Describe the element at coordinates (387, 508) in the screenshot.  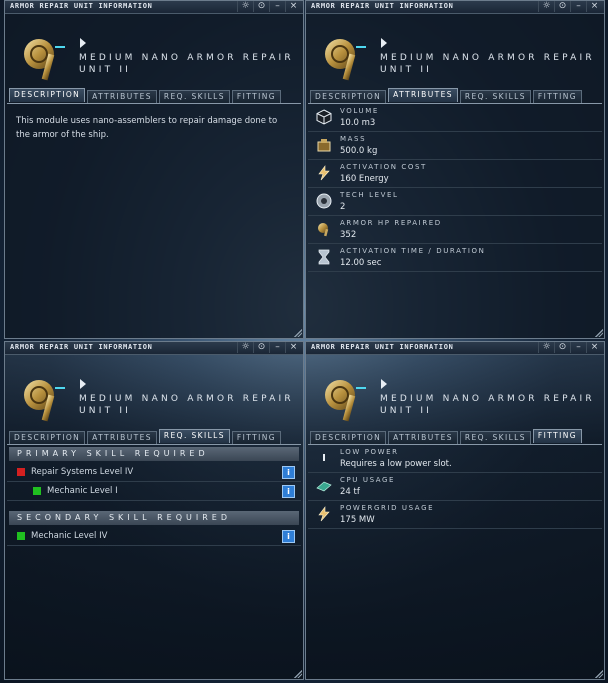
I see `fitting-label: POWERGRID USAGE` at that location.